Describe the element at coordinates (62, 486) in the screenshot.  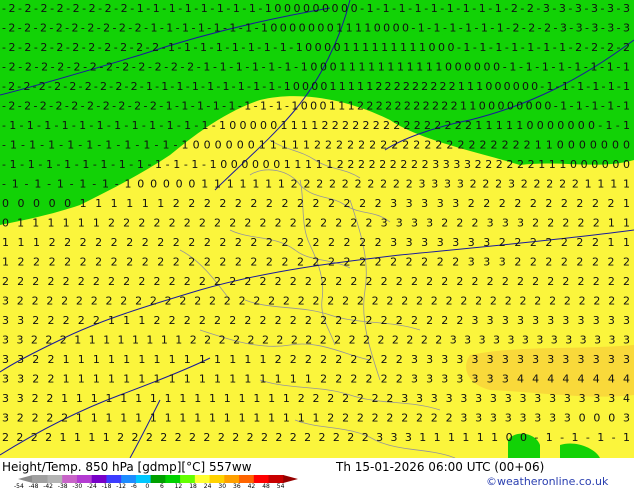
I see `scale-label: -38` at that location.